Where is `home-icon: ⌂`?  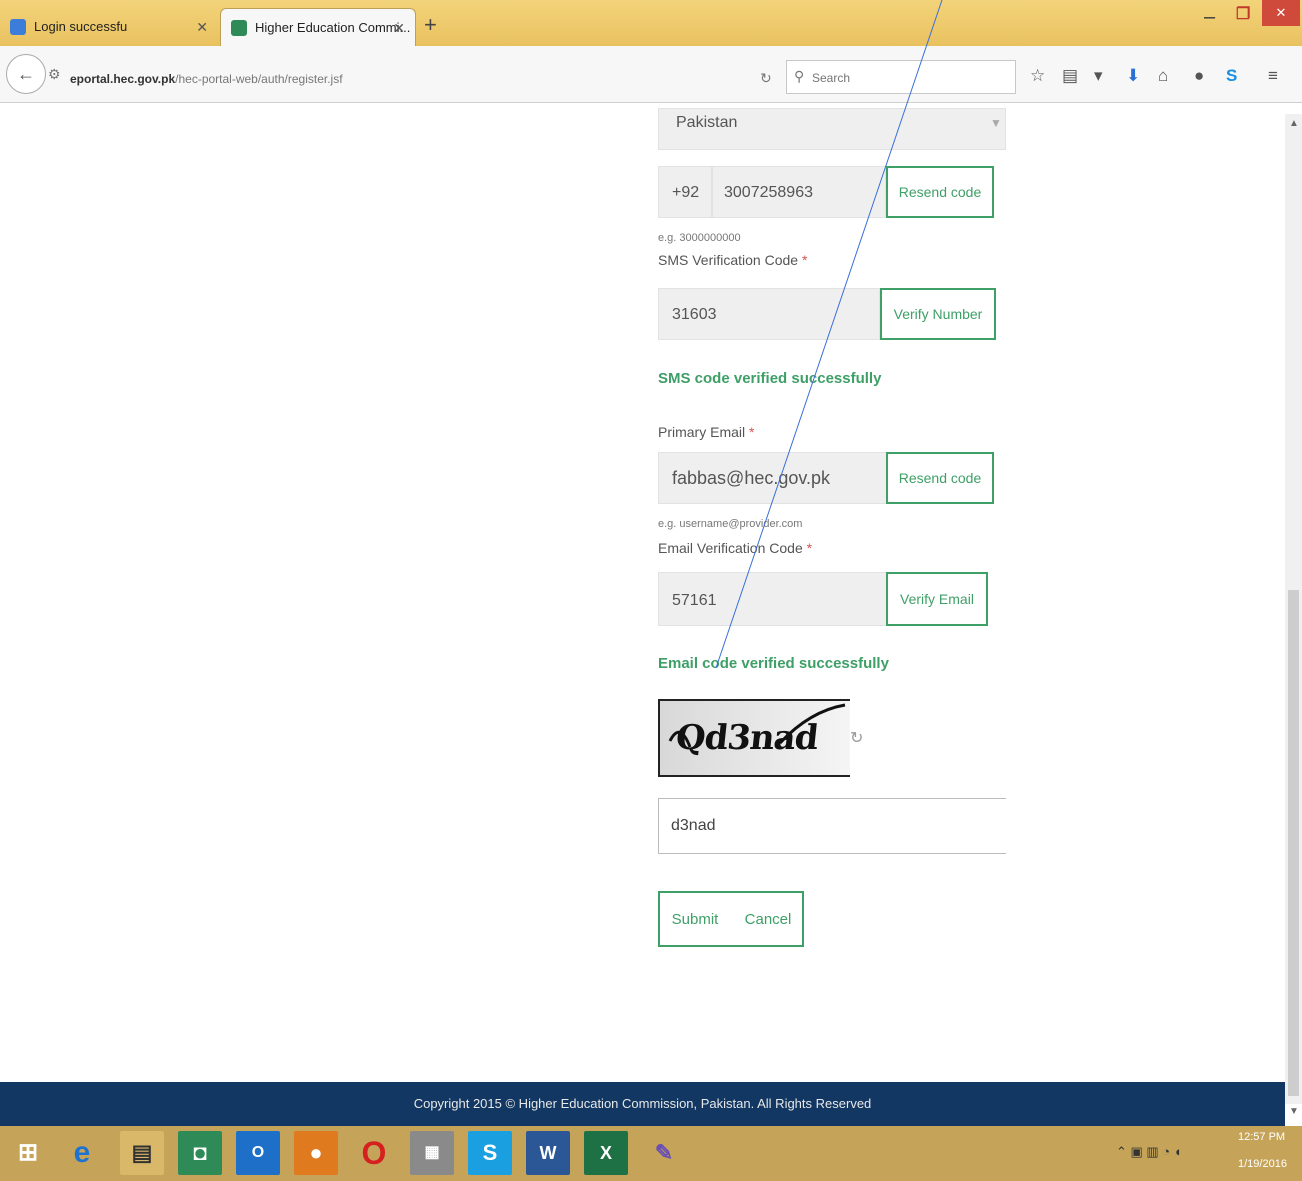 home-icon: ⌂ is located at coordinates (1163, 76).